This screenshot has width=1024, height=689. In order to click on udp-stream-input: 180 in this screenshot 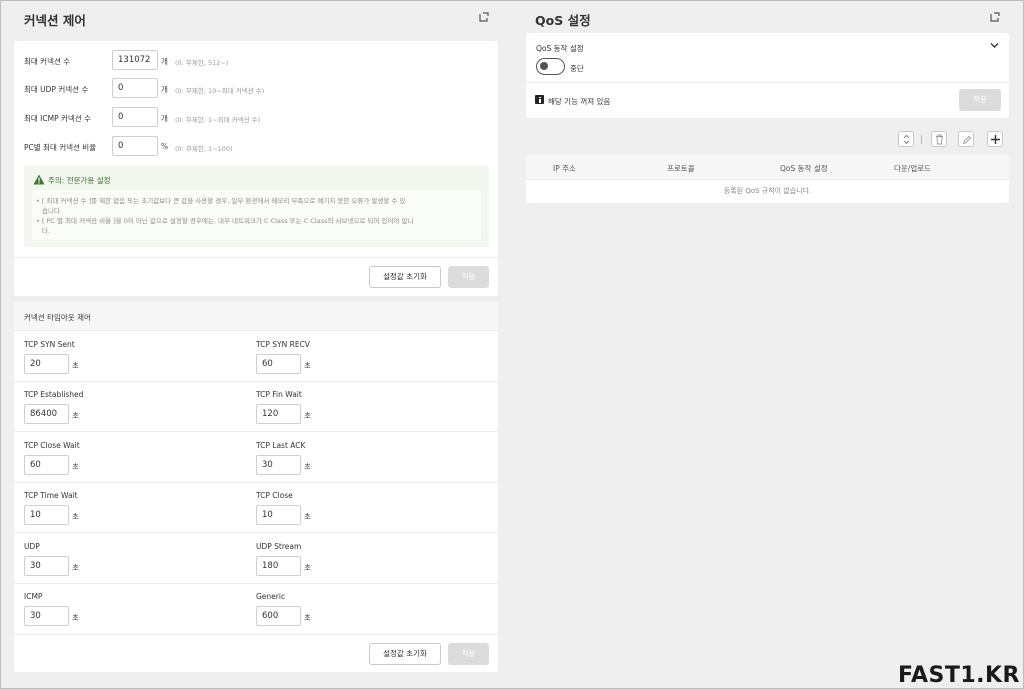, I will do `click(278, 566)`.